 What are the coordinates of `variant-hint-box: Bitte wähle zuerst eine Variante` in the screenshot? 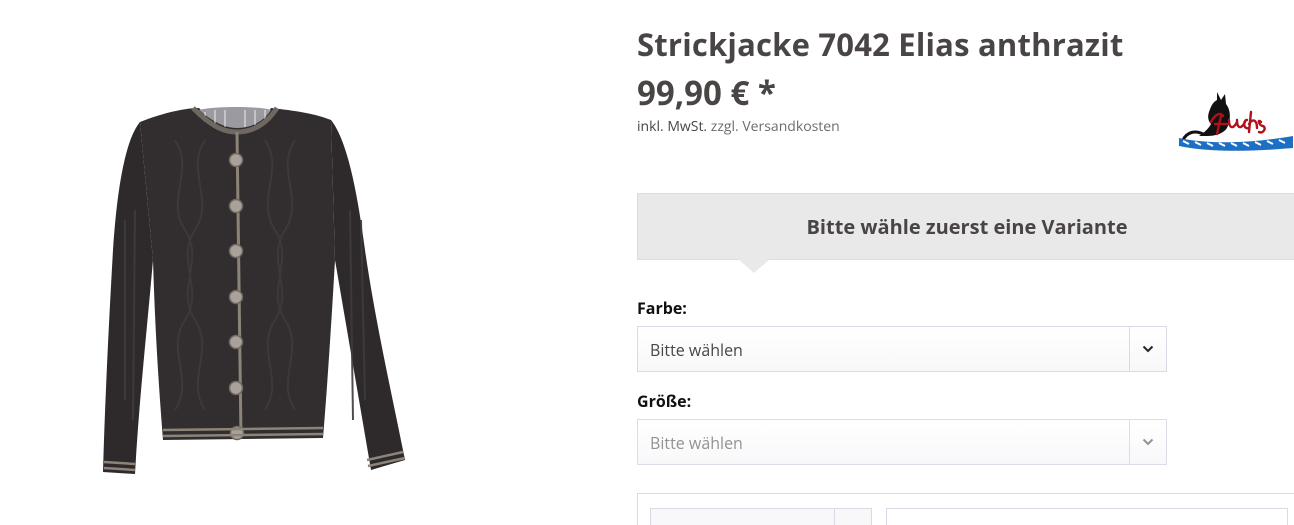 It's located at (965, 226).